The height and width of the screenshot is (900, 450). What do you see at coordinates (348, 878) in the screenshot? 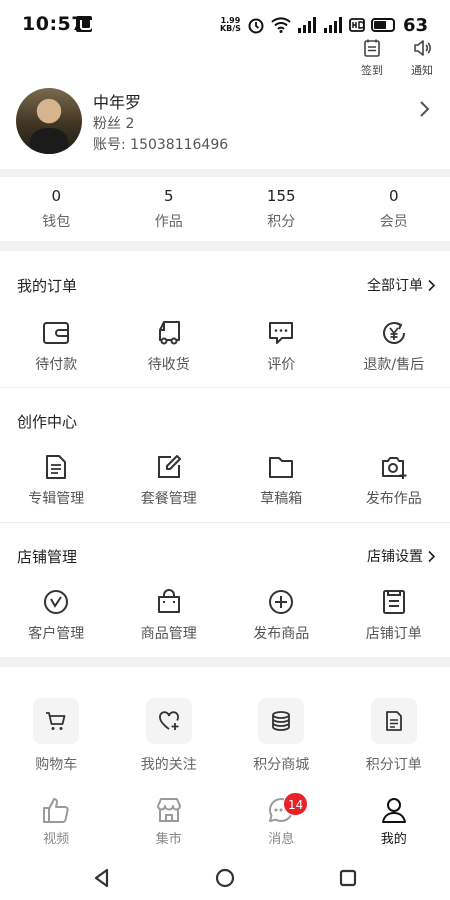
I see `recents-icon` at bounding box center [348, 878].